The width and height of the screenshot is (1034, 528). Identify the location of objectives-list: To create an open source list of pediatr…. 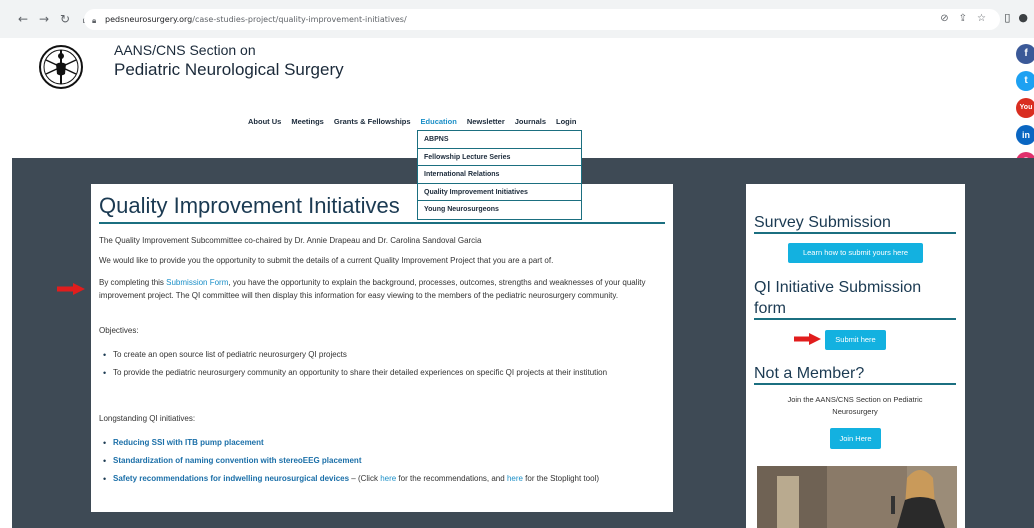
(383, 364).